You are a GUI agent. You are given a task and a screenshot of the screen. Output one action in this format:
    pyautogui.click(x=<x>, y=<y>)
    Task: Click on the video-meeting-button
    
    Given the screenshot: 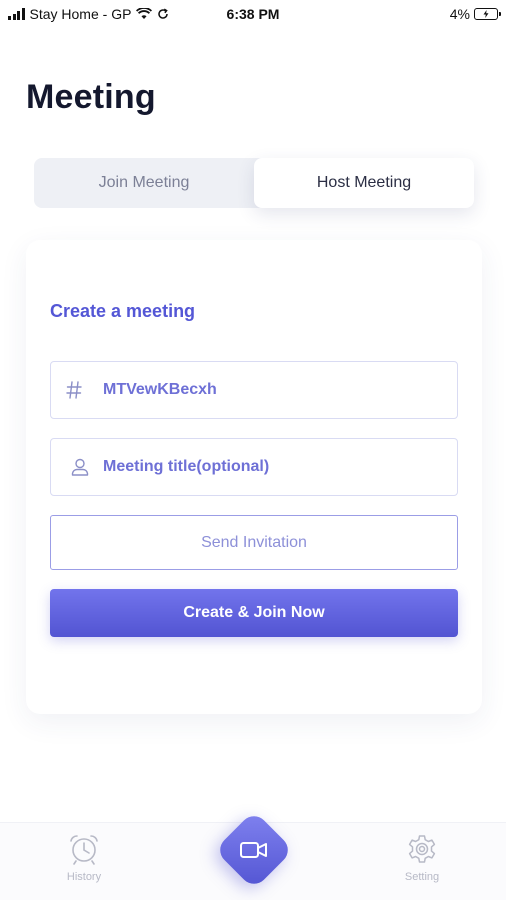 What is the action you would take?
    pyautogui.click(x=254, y=850)
    